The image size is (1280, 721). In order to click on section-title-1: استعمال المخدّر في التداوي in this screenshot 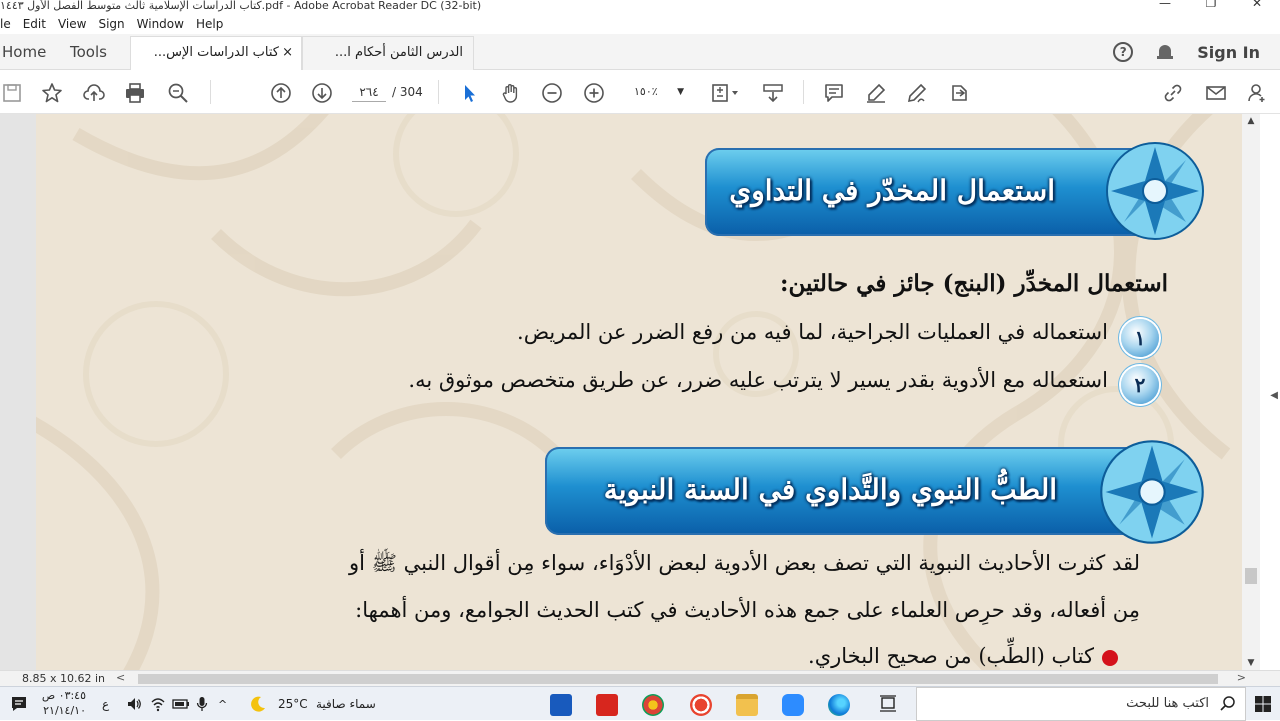, I will do `click(892, 190)`.